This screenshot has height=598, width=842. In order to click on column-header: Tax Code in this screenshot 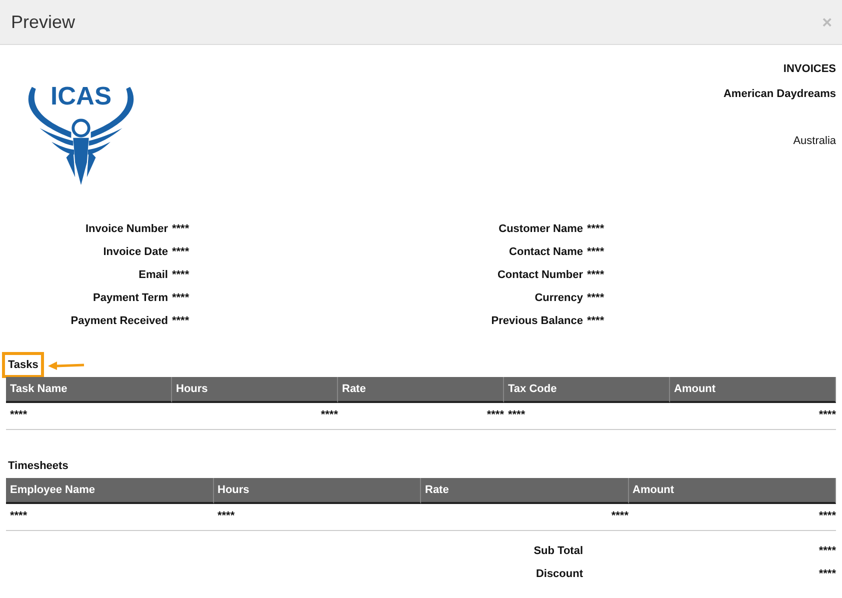, I will do `click(587, 390)`.